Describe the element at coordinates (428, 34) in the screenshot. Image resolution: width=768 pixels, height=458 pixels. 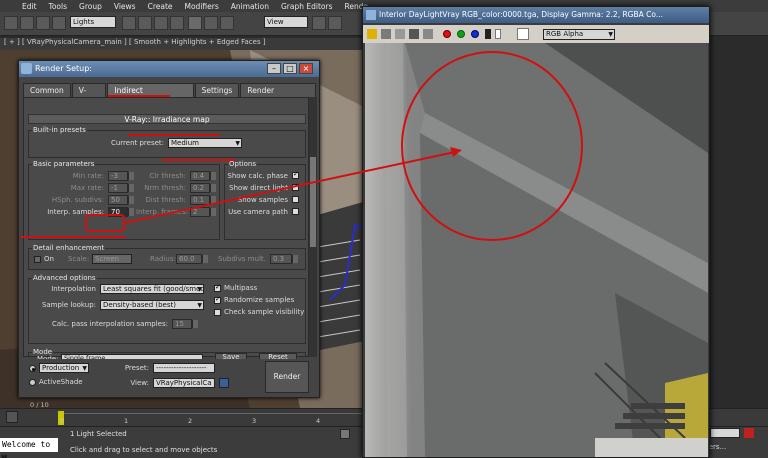
I see `clear-icon` at that location.